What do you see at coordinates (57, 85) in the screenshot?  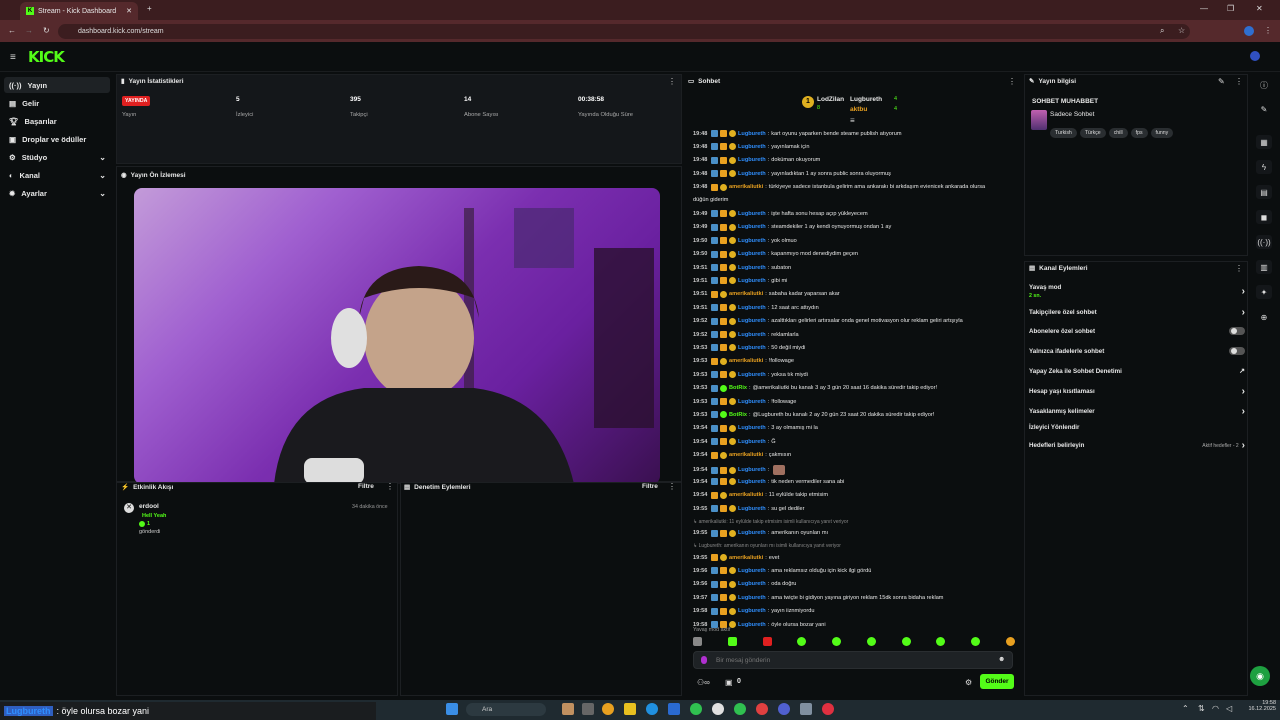 I see `sidebar-item-yayin: ((·)) Yayın` at bounding box center [57, 85].